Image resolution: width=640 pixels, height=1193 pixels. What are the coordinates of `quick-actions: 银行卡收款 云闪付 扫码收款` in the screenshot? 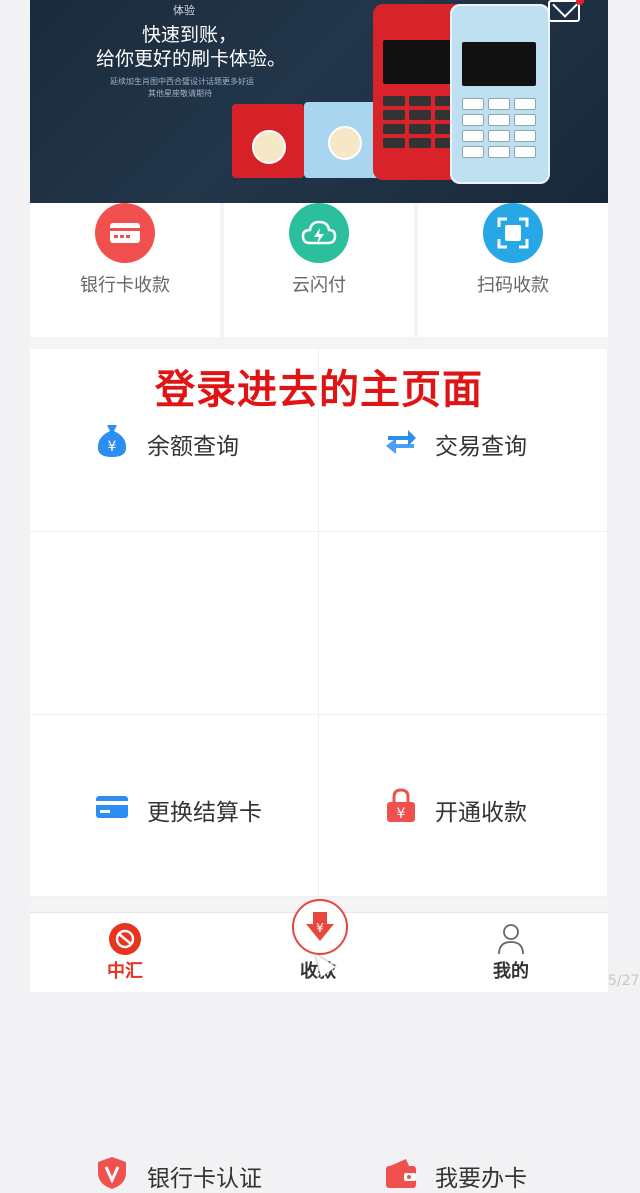 It's located at (319, 270).